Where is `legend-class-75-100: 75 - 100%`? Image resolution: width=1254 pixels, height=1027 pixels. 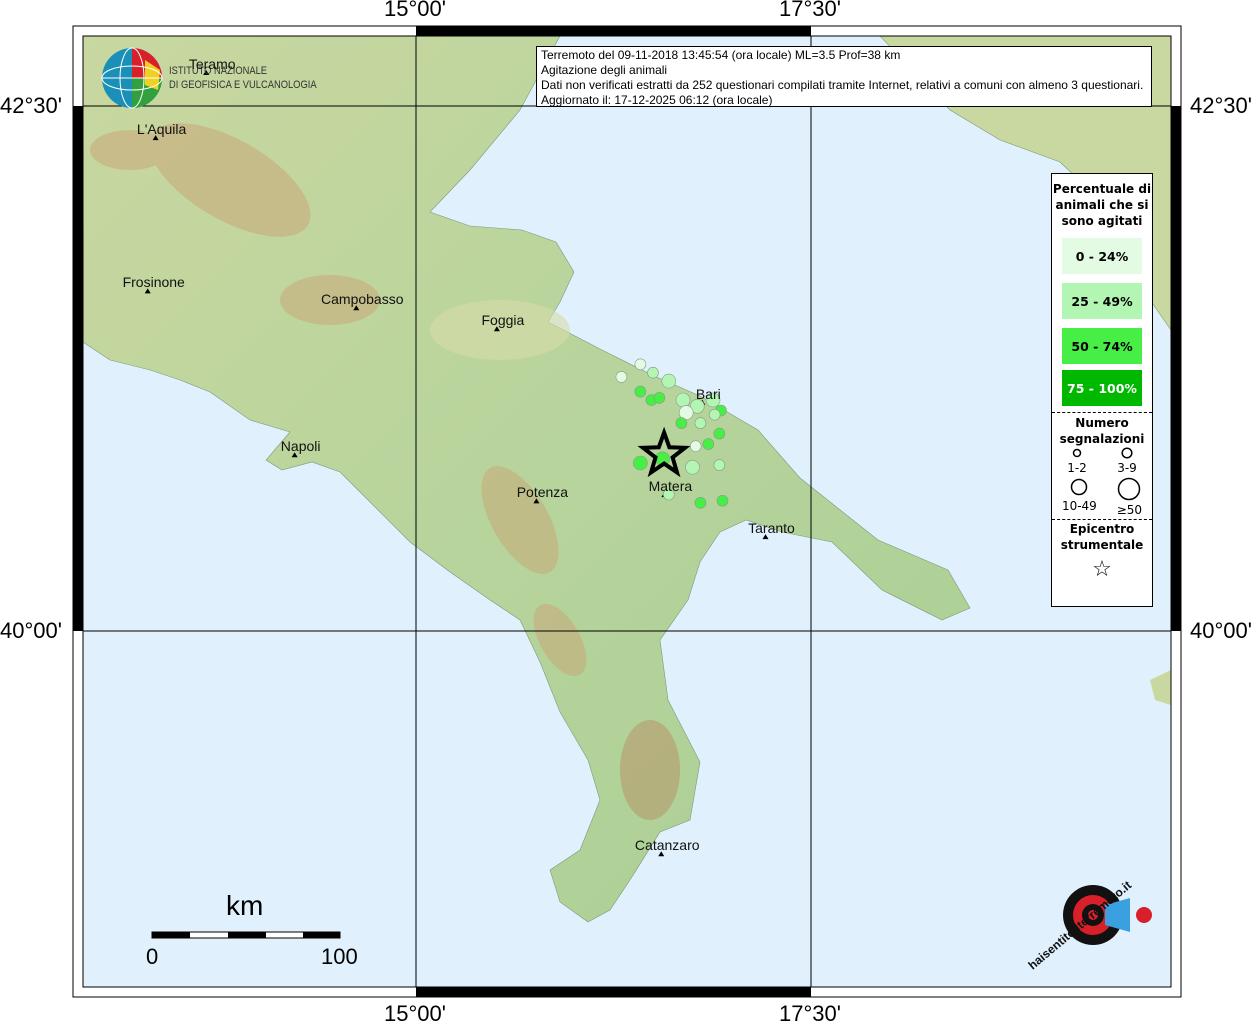 legend-class-75-100: 75 - 100% is located at coordinates (1102, 388).